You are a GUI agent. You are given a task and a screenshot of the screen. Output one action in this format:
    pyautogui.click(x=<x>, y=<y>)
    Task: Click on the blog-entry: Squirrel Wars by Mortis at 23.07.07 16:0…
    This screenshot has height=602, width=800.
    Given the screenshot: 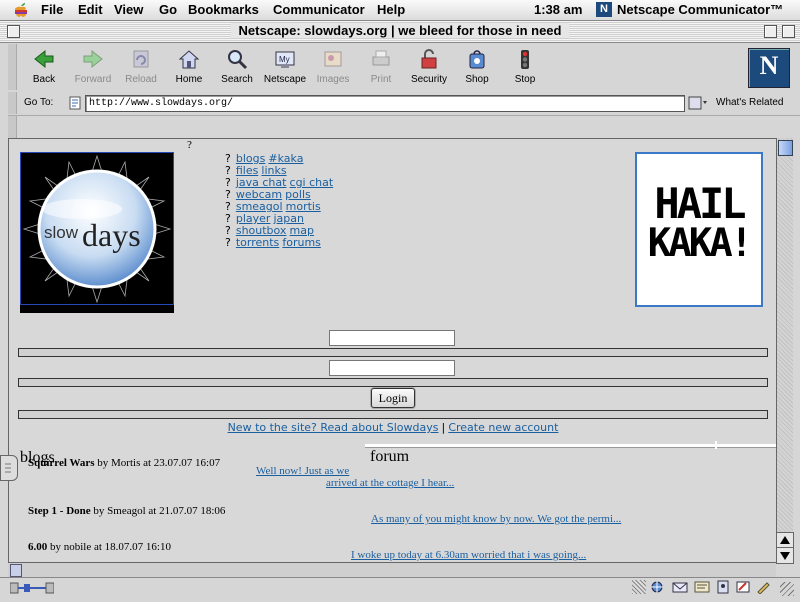 What is the action you would take?
    pyautogui.click(x=124, y=463)
    